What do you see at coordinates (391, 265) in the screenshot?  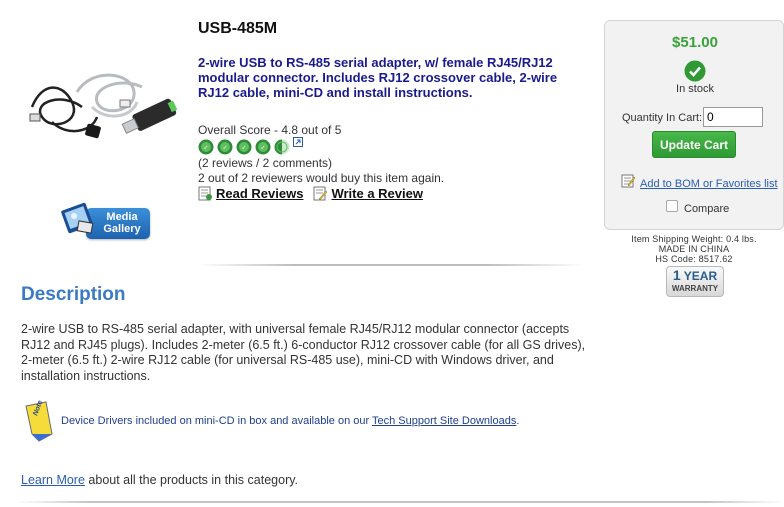 I see `section-divider` at bounding box center [391, 265].